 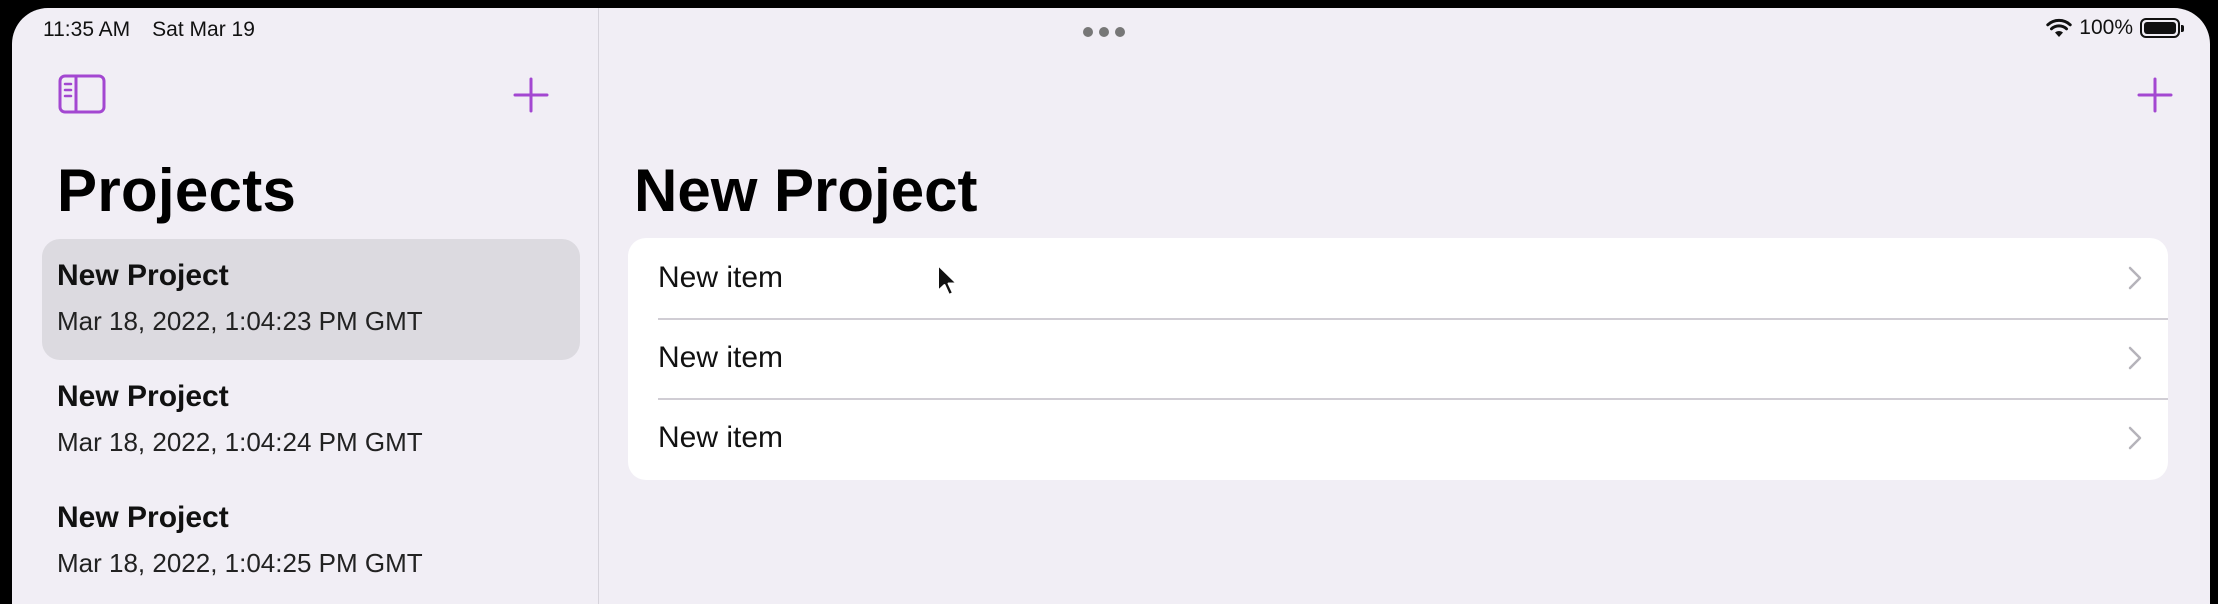 What do you see at coordinates (311, 541) in the screenshot?
I see `project-list-item: New Project Mar 18, 2022, 1:04:25 PM GMT` at bounding box center [311, 541].